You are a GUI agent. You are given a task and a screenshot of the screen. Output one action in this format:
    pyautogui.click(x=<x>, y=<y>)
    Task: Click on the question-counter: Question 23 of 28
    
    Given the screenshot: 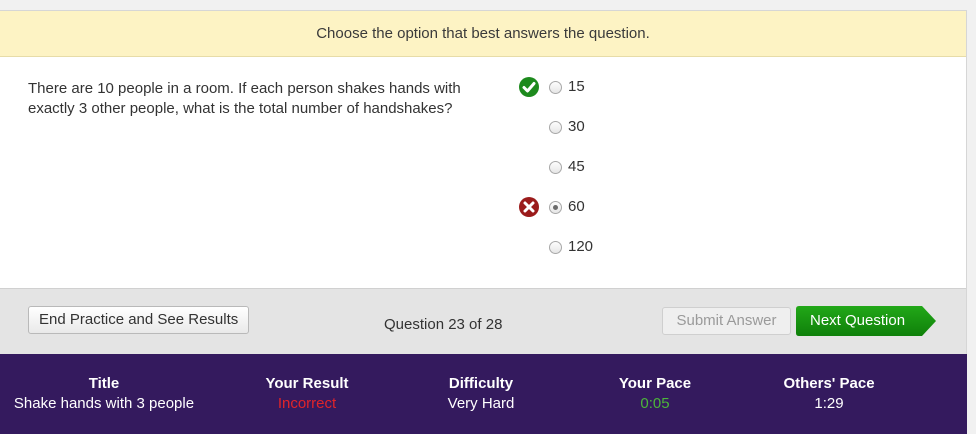 What is the action you would take?
    pyautogui.click(x=443, y=324)
    